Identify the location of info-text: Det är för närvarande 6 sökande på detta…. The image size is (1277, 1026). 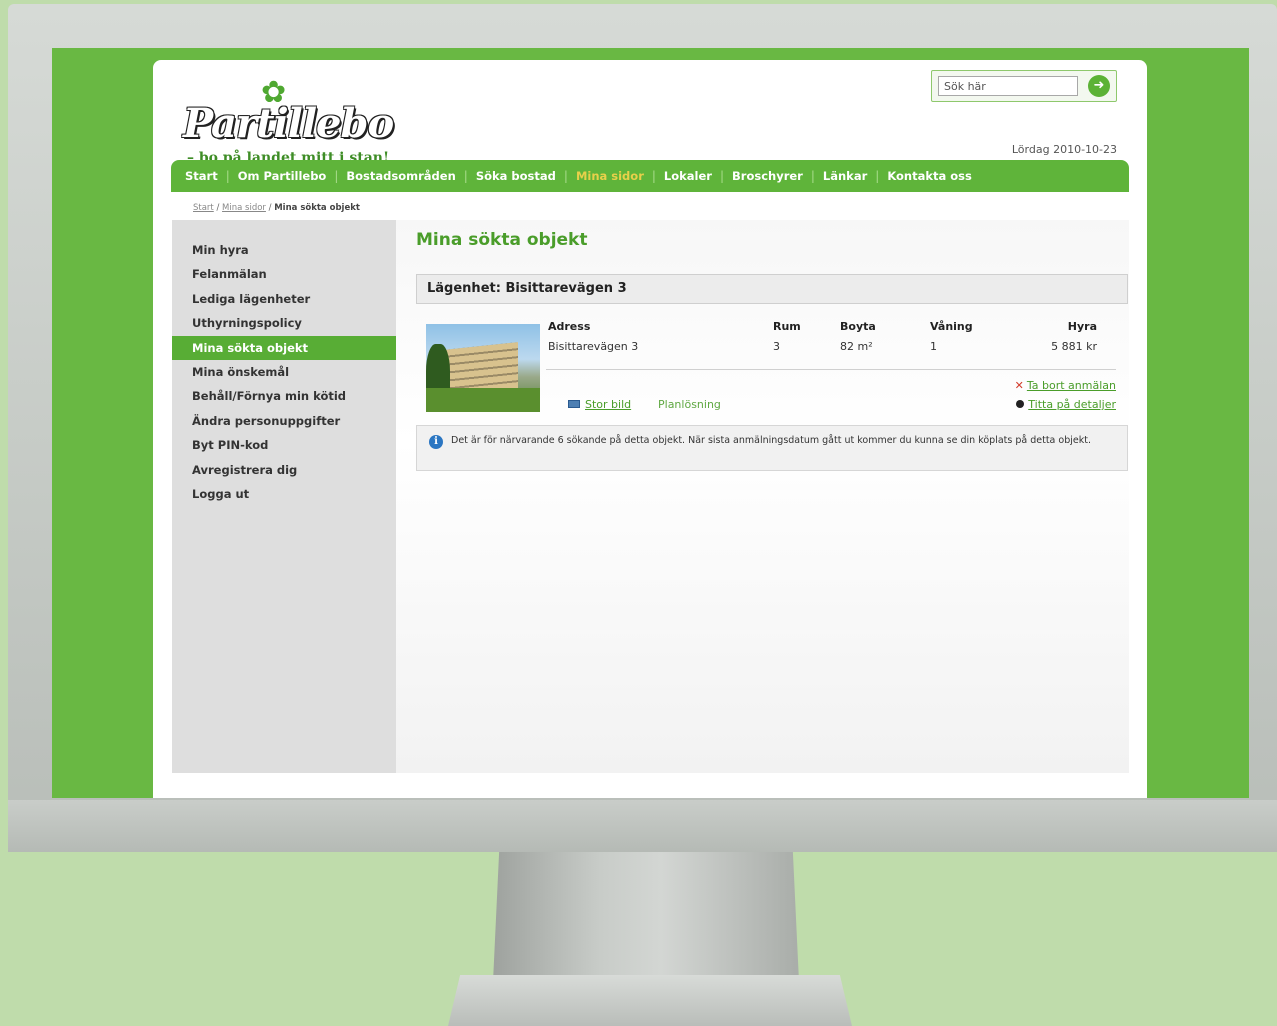
(771, 440).